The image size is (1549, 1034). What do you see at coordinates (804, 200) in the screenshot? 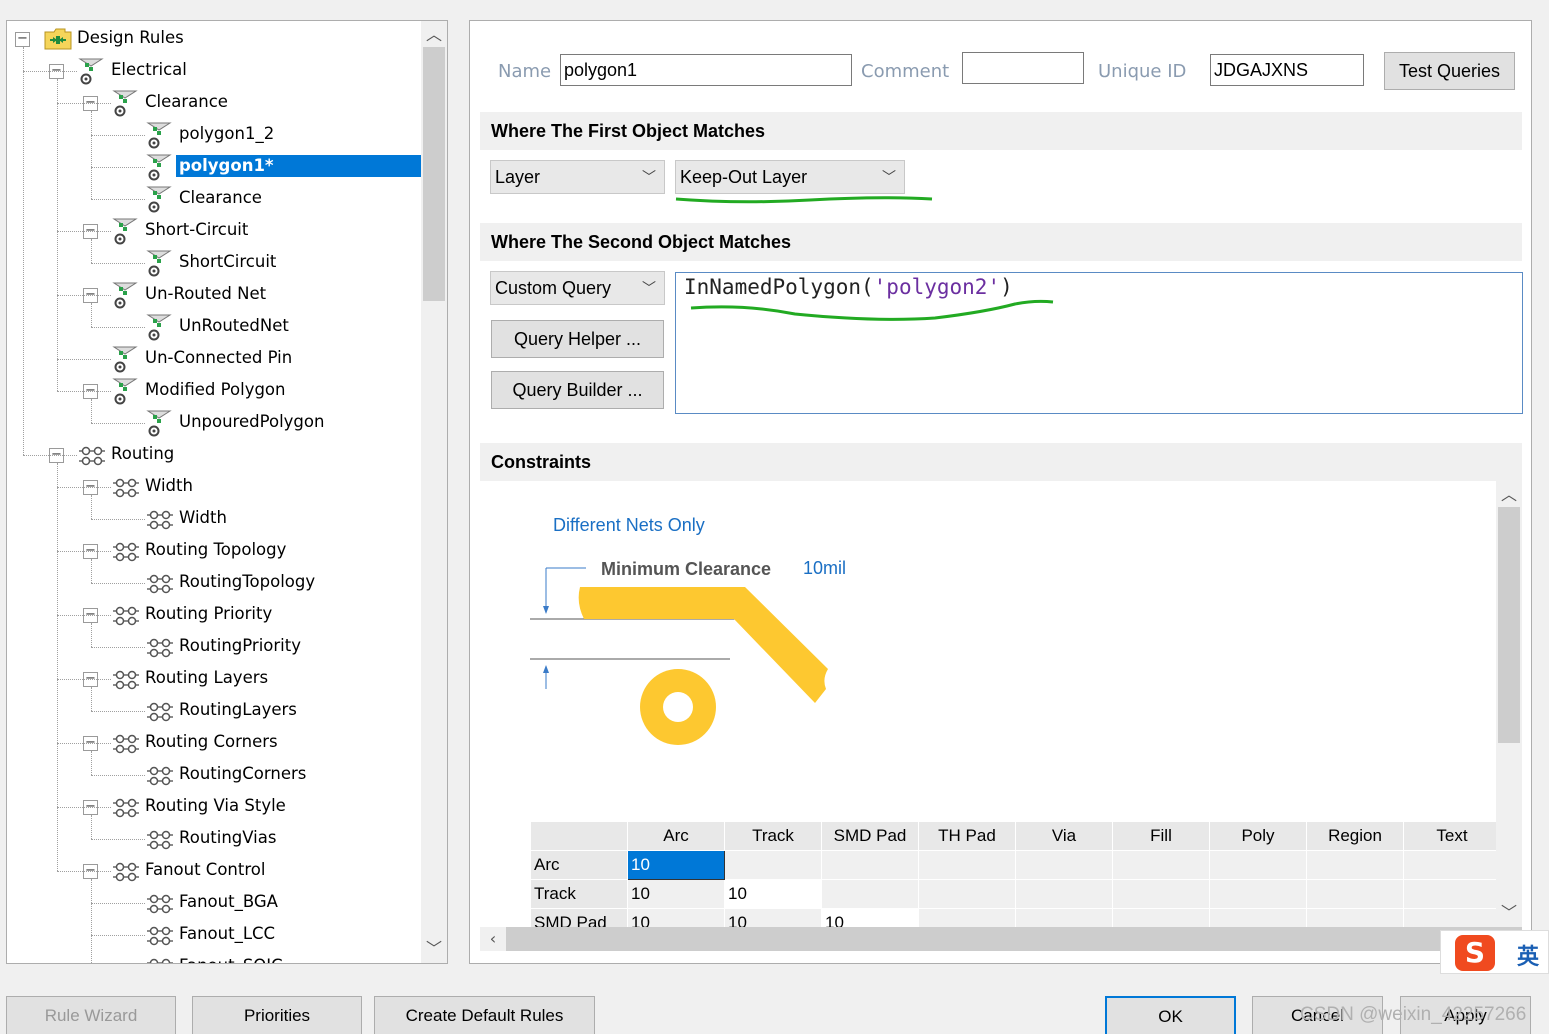
I see `annotation-underline` at bounding box center [804, 200].